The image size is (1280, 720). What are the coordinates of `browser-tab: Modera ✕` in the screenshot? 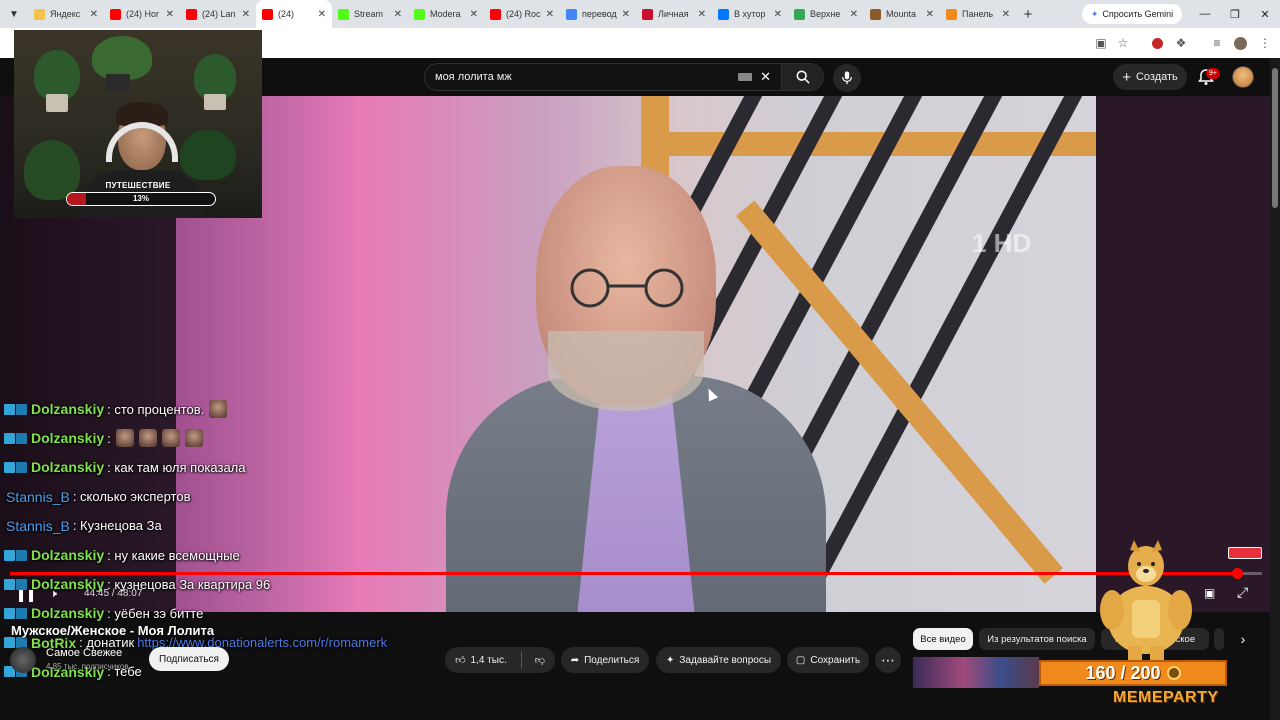 It's located at (446, 14).